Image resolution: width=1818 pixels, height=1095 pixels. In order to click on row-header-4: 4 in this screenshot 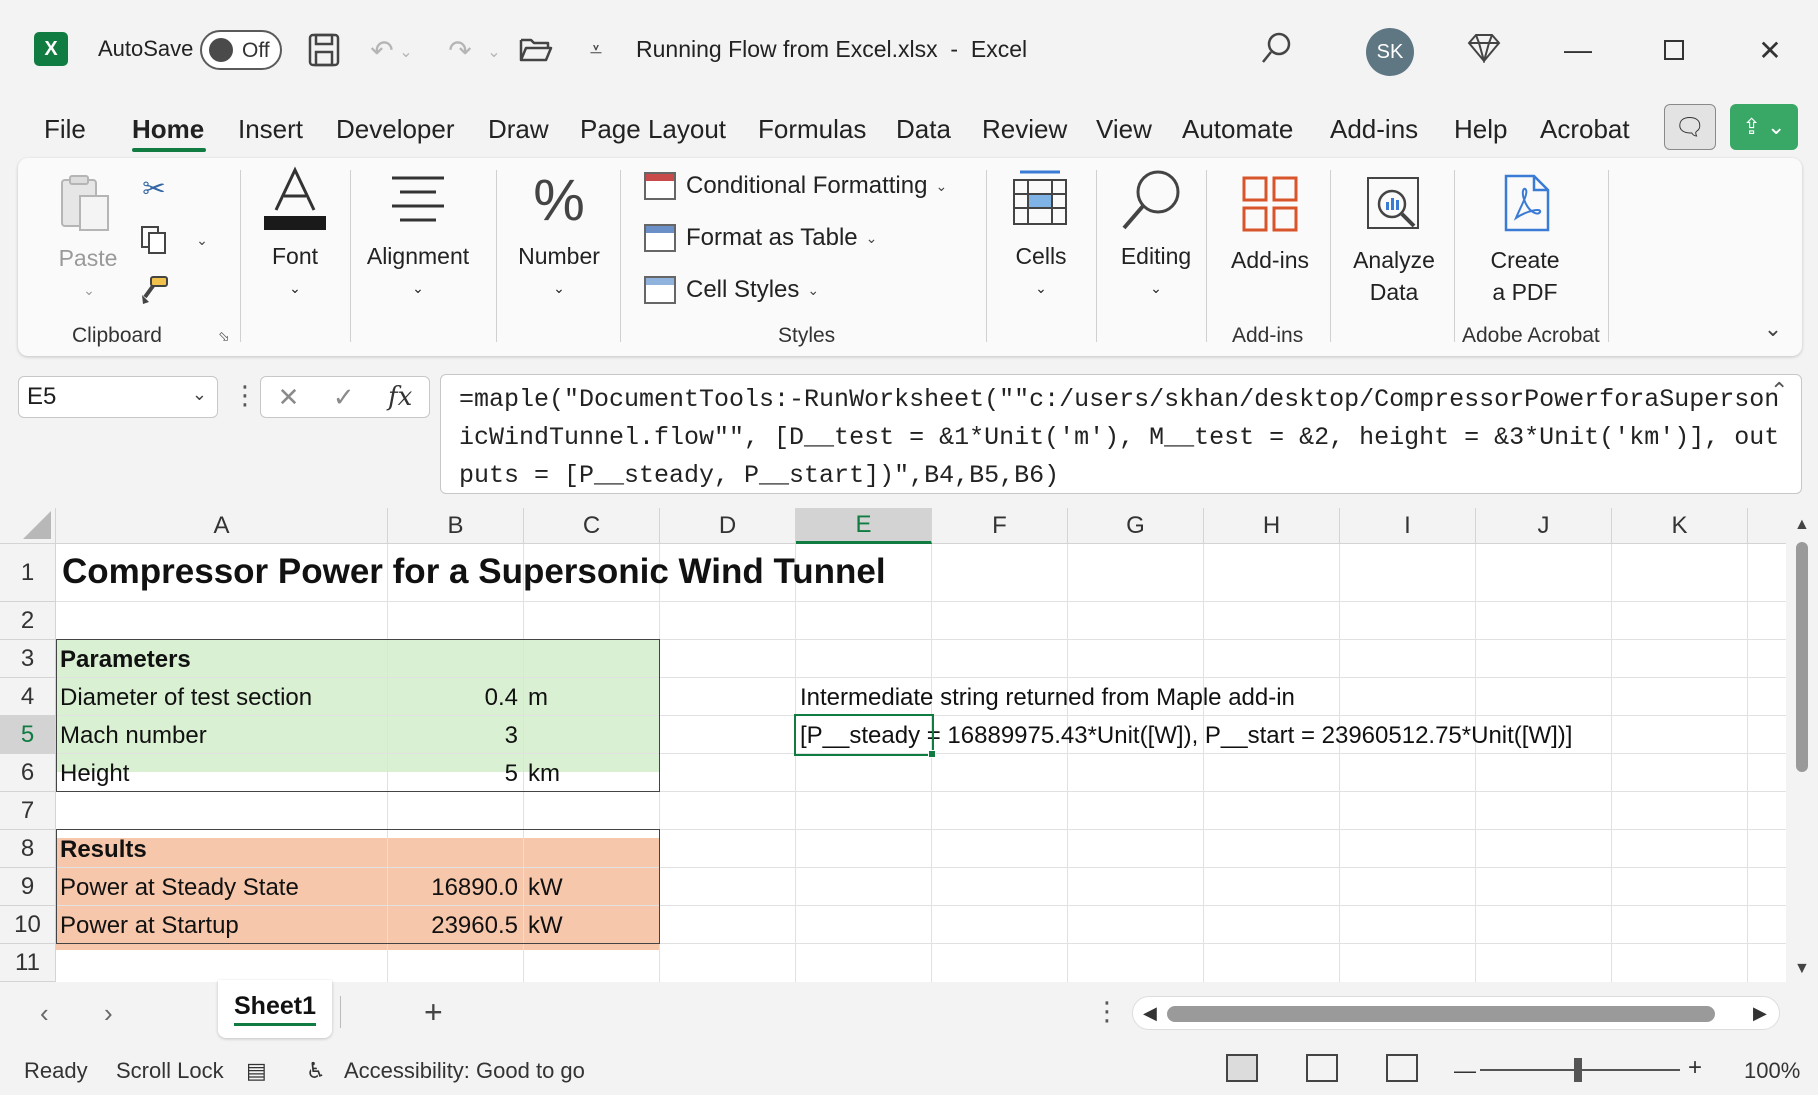, I will do `click(28, 697)`.